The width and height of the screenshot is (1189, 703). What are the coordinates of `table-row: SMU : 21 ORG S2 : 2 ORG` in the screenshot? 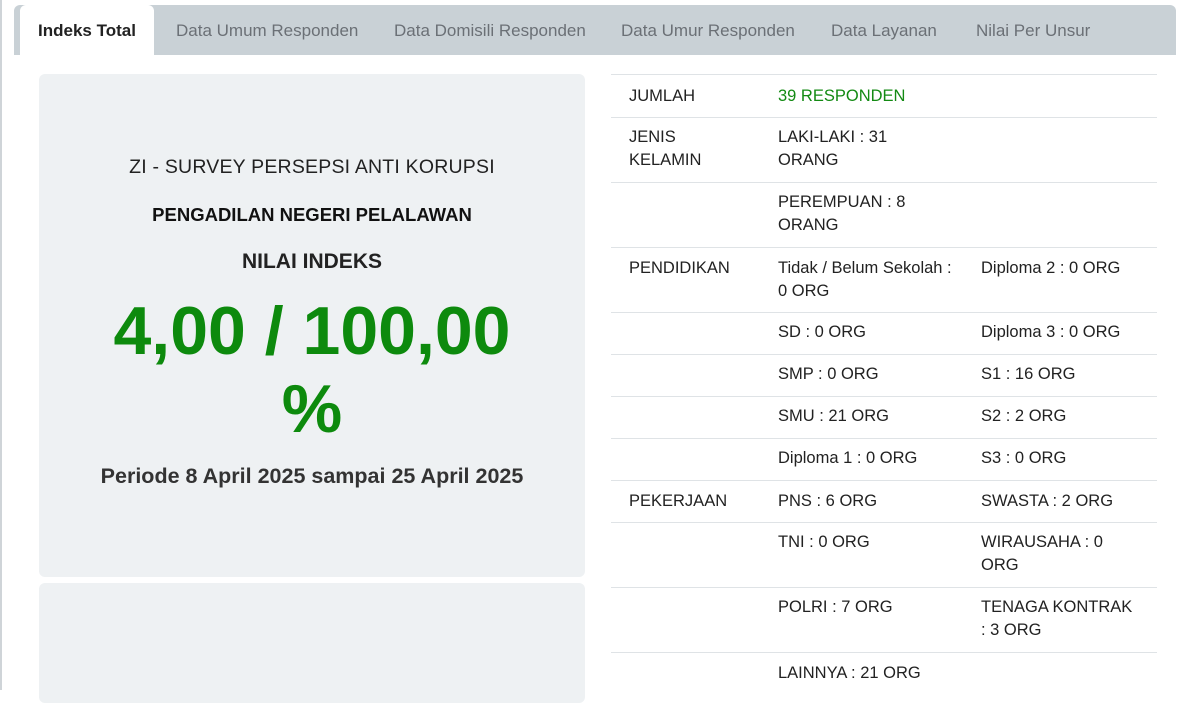 It's located at (884, 417).